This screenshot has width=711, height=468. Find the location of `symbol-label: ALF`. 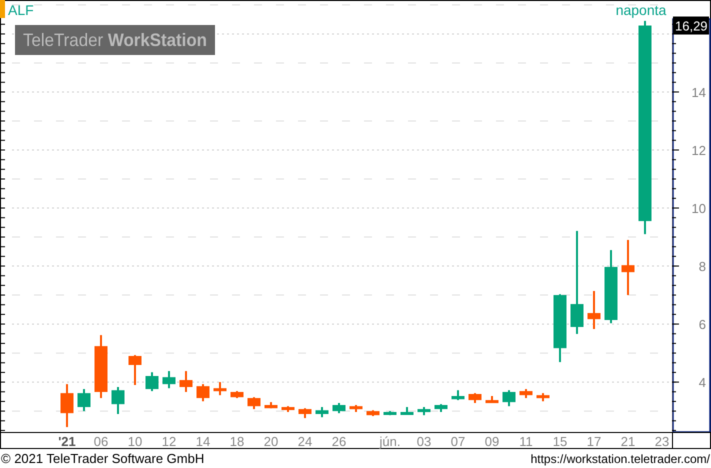

symbol-label: ALF is located at coordinates (21, 10).